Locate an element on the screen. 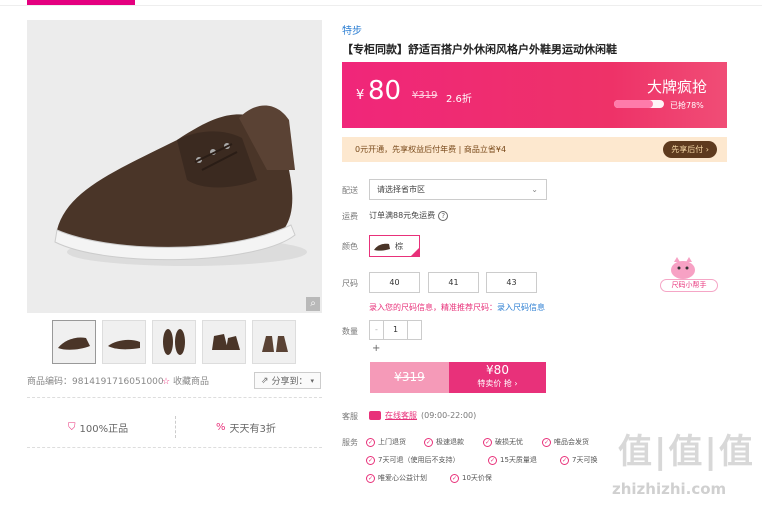  active-tab-indicator is located at coordinates (81, 2).